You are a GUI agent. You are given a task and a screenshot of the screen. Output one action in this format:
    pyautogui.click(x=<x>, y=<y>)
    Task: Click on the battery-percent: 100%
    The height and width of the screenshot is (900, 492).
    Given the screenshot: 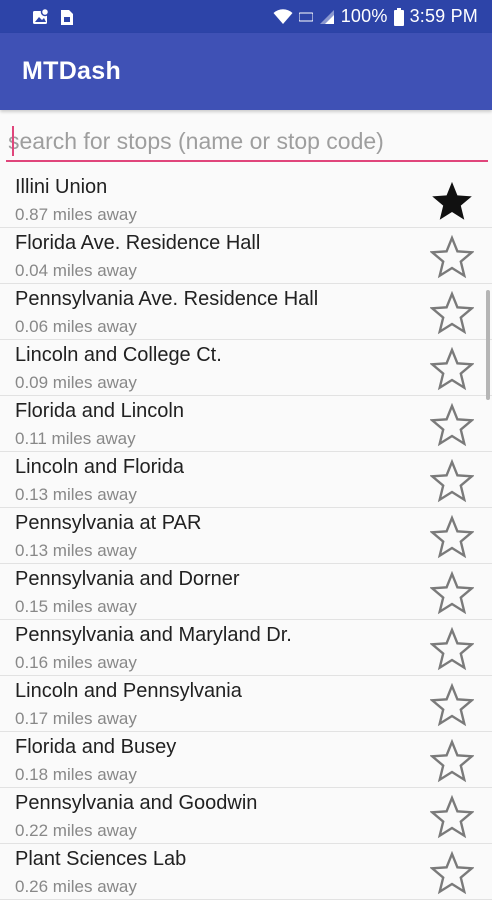 What is the action you would take?
    pyautogui.click(x=364, y=16)
    